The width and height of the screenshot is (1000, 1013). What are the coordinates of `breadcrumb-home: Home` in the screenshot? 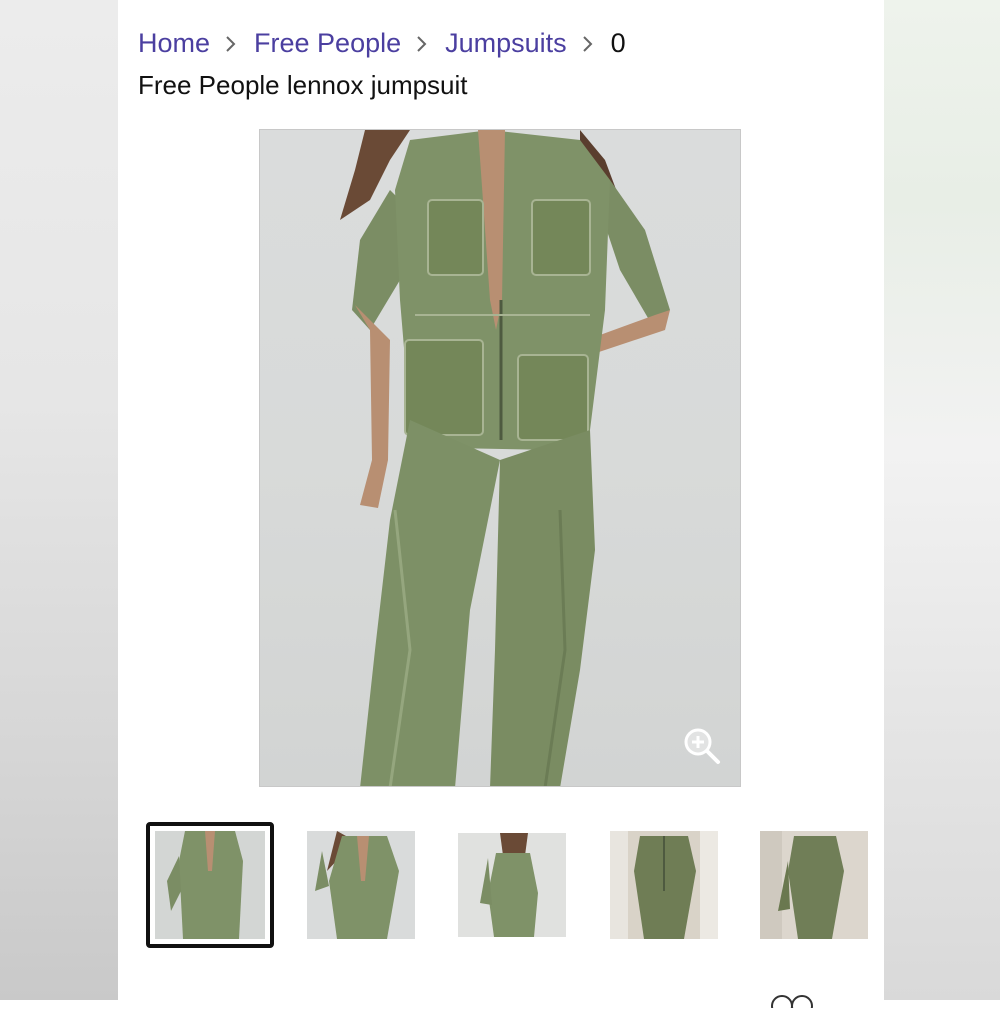 It's located at (174, 43).